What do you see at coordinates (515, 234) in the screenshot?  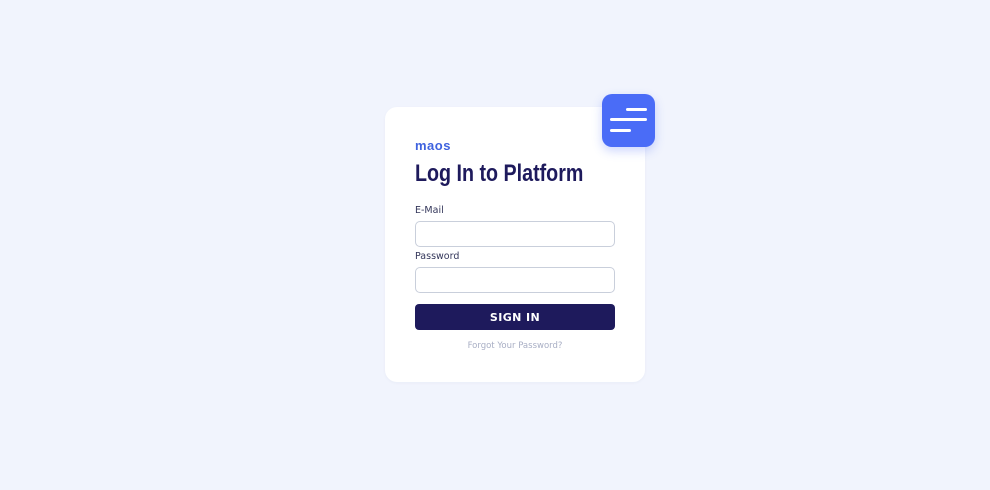 I see `email-field` at bounding box center [515, 234].